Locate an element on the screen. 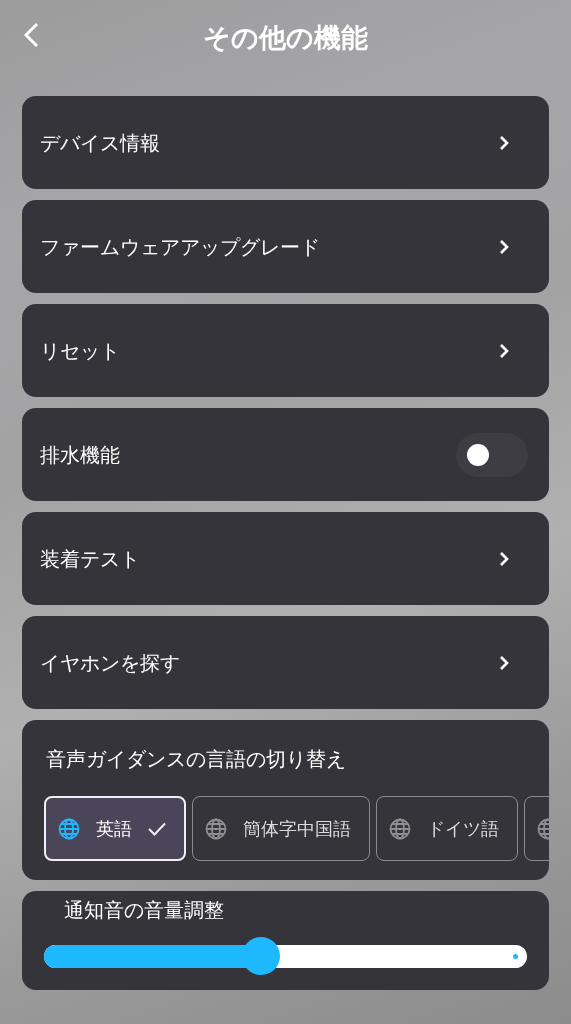 Image resolution: width=571 pixels, height=1024 pixels. section-title: 通知音の音量調整 is located at coordinates (144, 910).